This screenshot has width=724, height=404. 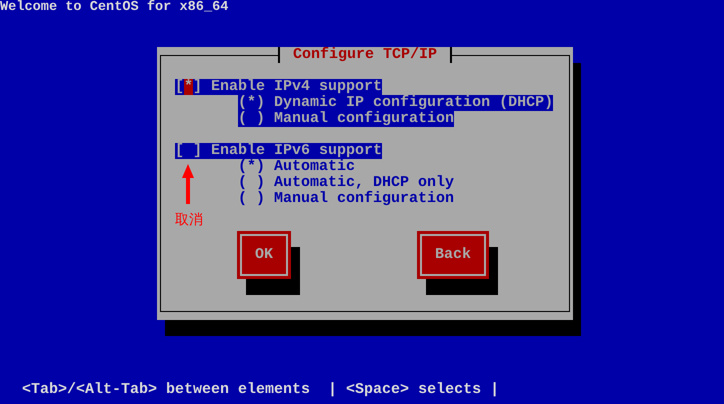 I want to click on dialog-button: Back, so click(x=453, y=255).